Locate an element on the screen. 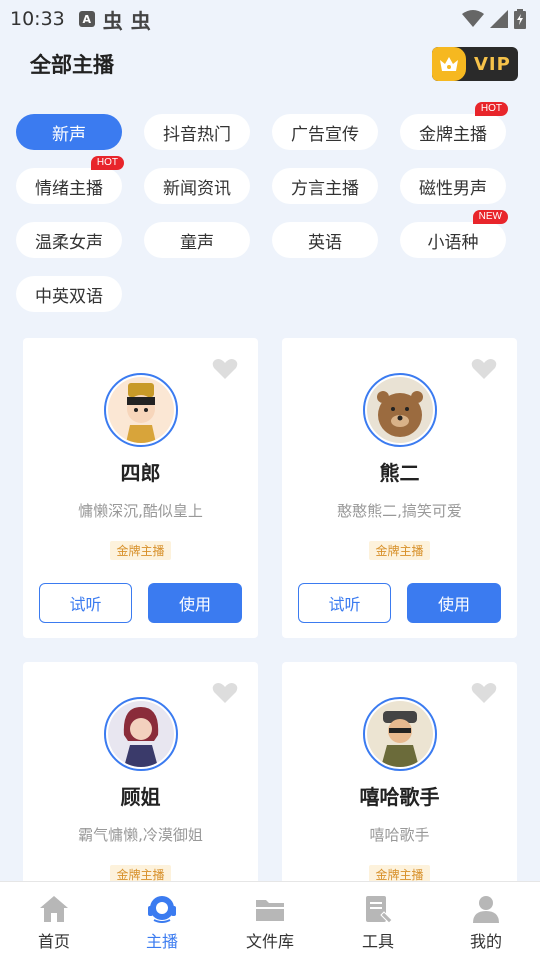 Image resolution: width=540 pixels, height=960 pixels. vip-button: VIP is located at coordinates (475, 64).